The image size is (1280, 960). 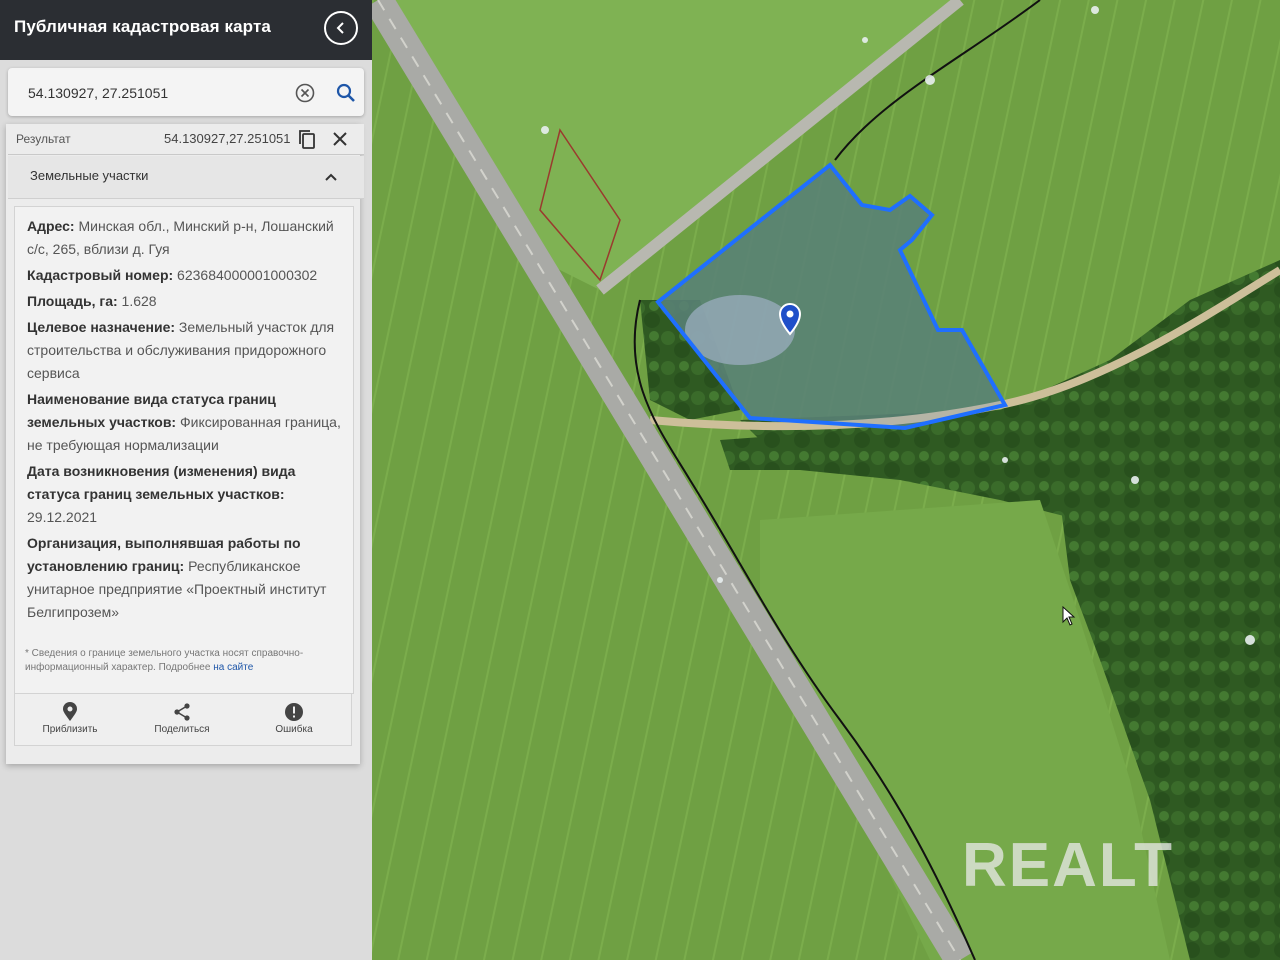 I want to click on result-label: Результат, so click(x=43, y=139).